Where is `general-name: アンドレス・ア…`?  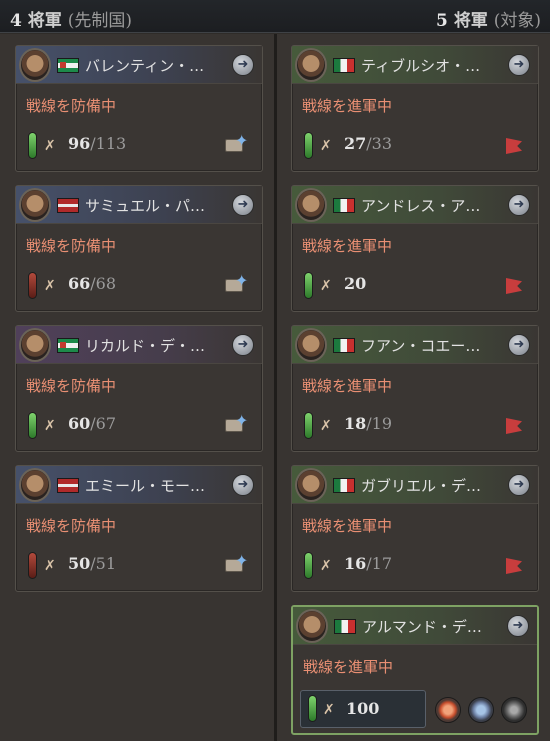 general-name: アンドレス・ア… is located at coordinates (420, 205).